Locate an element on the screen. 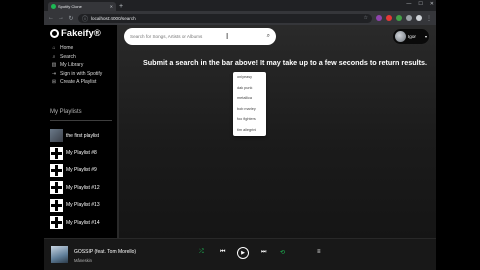  sidebar-item-create-playlist: ⊞ Create A Playlist is located at coordinates (84, 82).